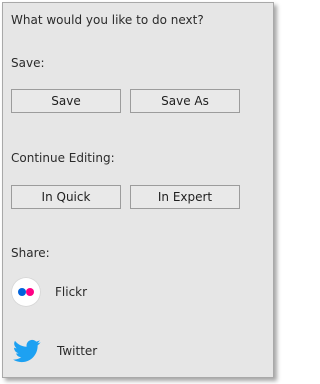  Describe the element at coordinates (185, 101) in the screenshot. I see `save-as-button: Save As` at that location.